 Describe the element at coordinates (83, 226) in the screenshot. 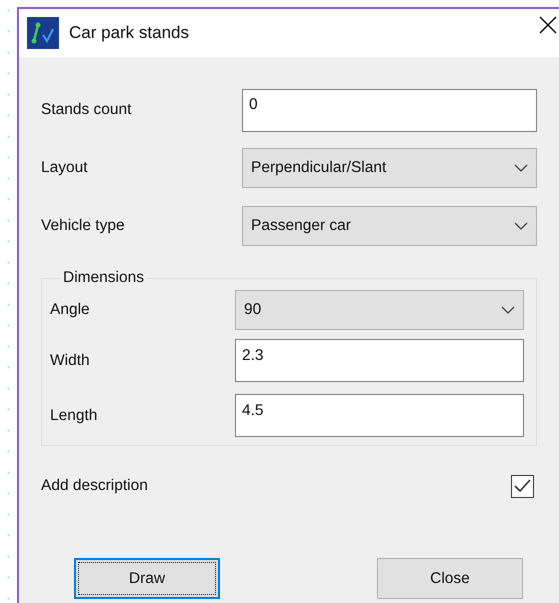

I see `field-label: Vehicle type` at that location.